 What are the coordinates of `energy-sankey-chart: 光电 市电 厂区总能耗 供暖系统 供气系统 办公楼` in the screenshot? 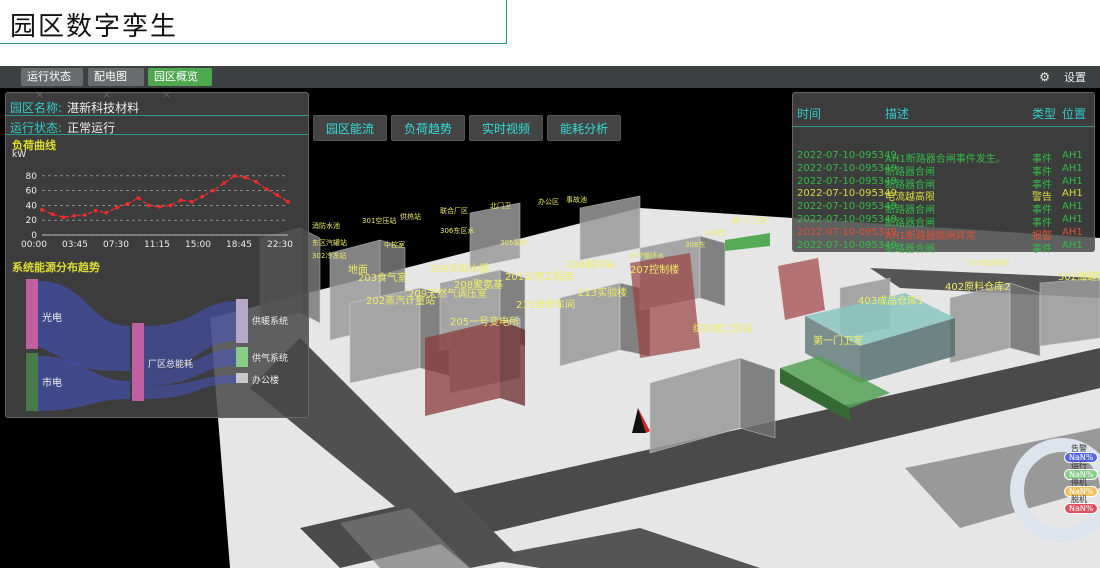 It's located at (157, 345).